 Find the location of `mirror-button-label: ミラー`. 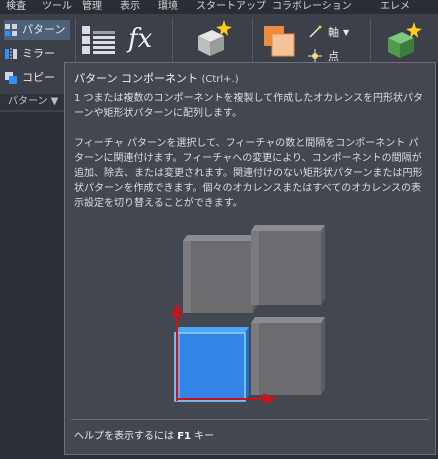

mirror-button-label: ミラー is located at coordinates (38, 53).